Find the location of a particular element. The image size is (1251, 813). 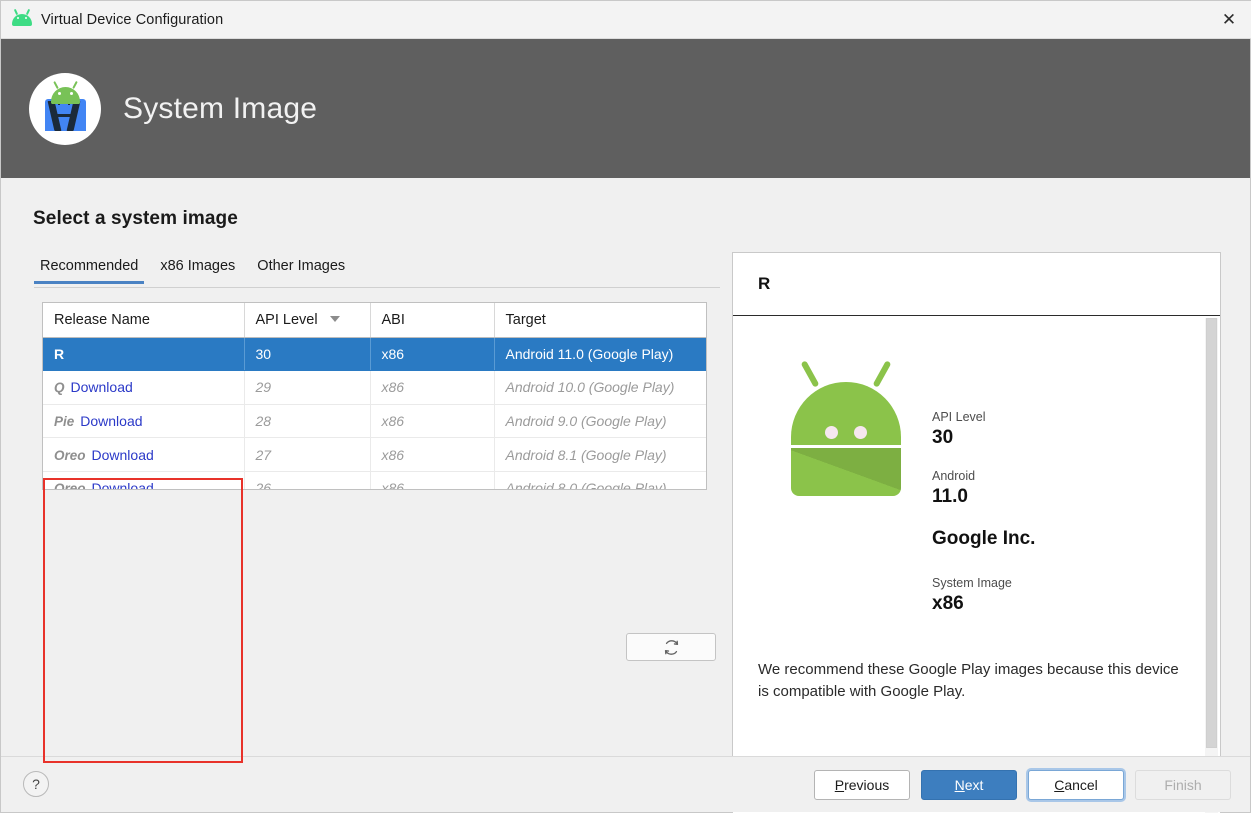

android-logo-icon is located at coordinates (22, 20).